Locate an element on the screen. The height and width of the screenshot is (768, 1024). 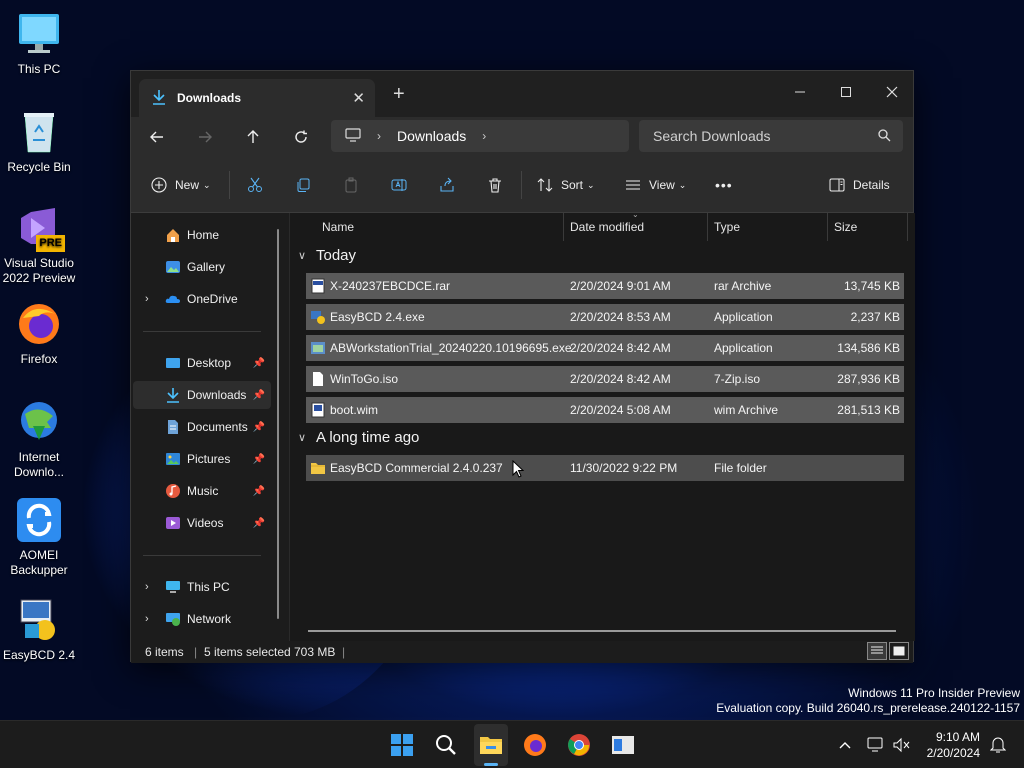
active-app-indicator is located at coordinates (491, 764).